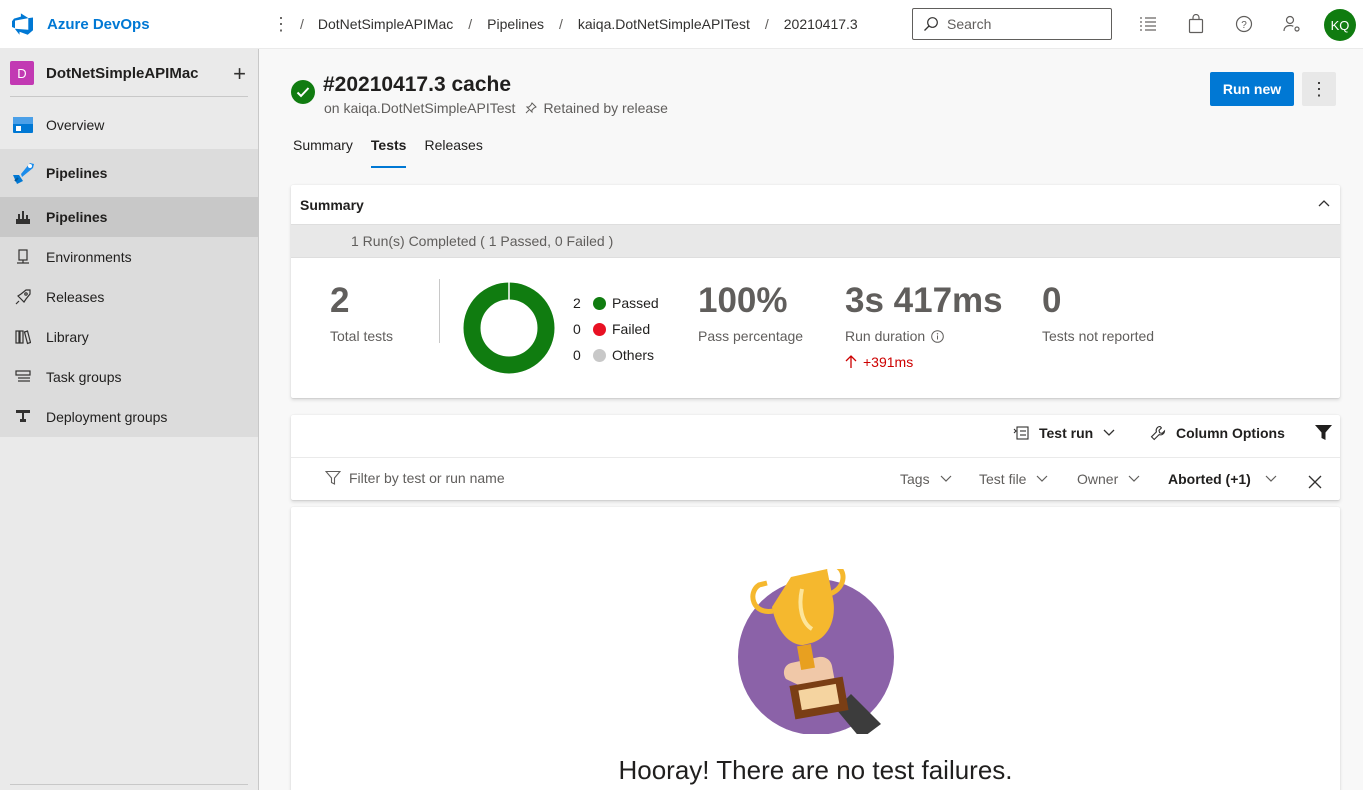  What do you see at coordinates (323, 152) in the screenshot?
I see `tab-summary: Summary` at bounding box center [323, 152].